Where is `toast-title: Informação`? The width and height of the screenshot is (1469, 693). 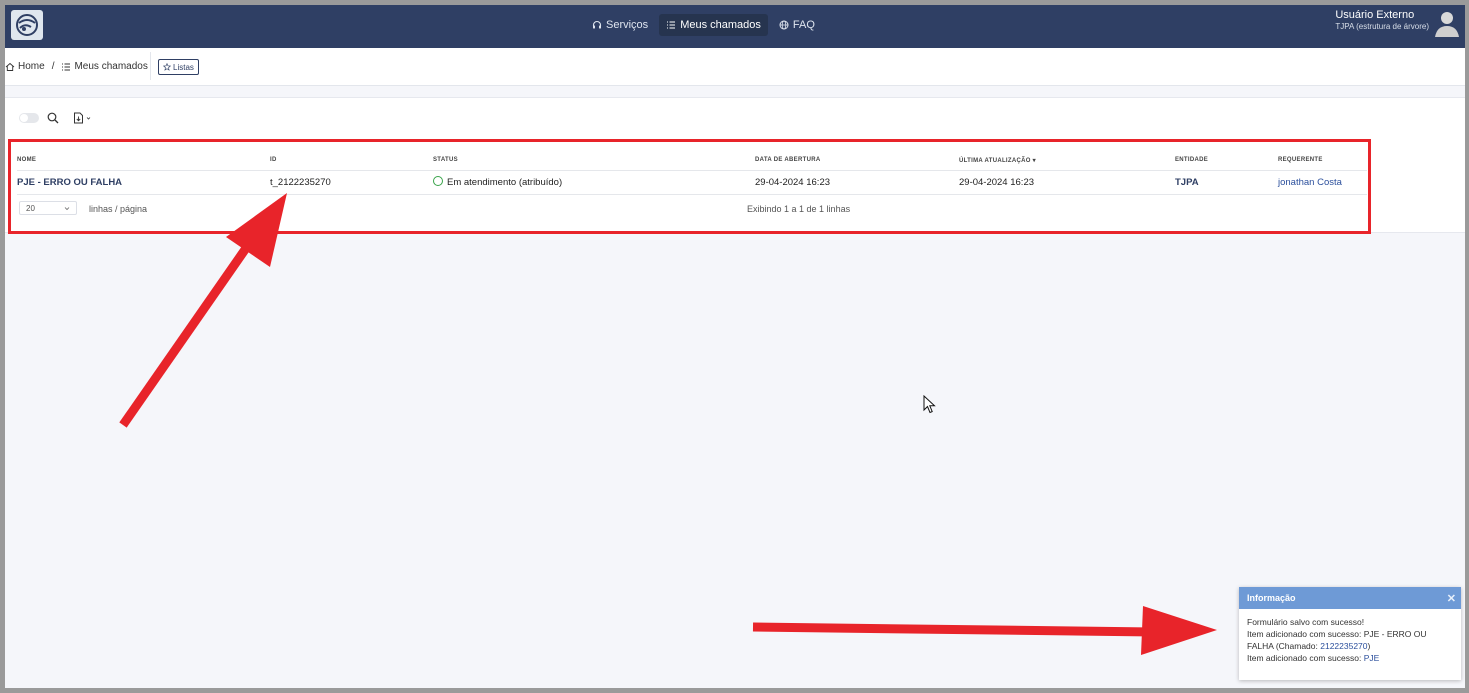 toast-title: Informação is located at coordinates (1271, 598).